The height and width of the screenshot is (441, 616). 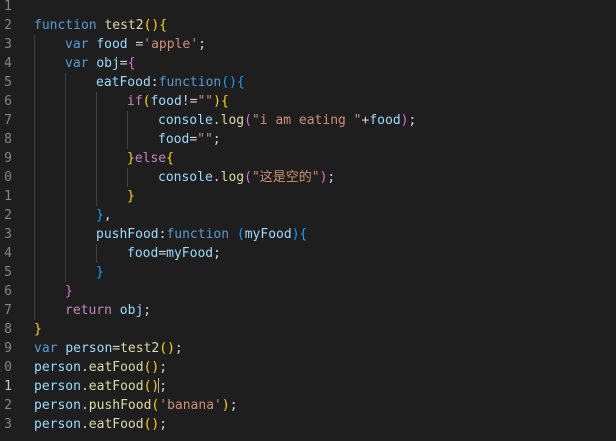 I want to click on code-text: function test2(){, so click(x=100, y=25).